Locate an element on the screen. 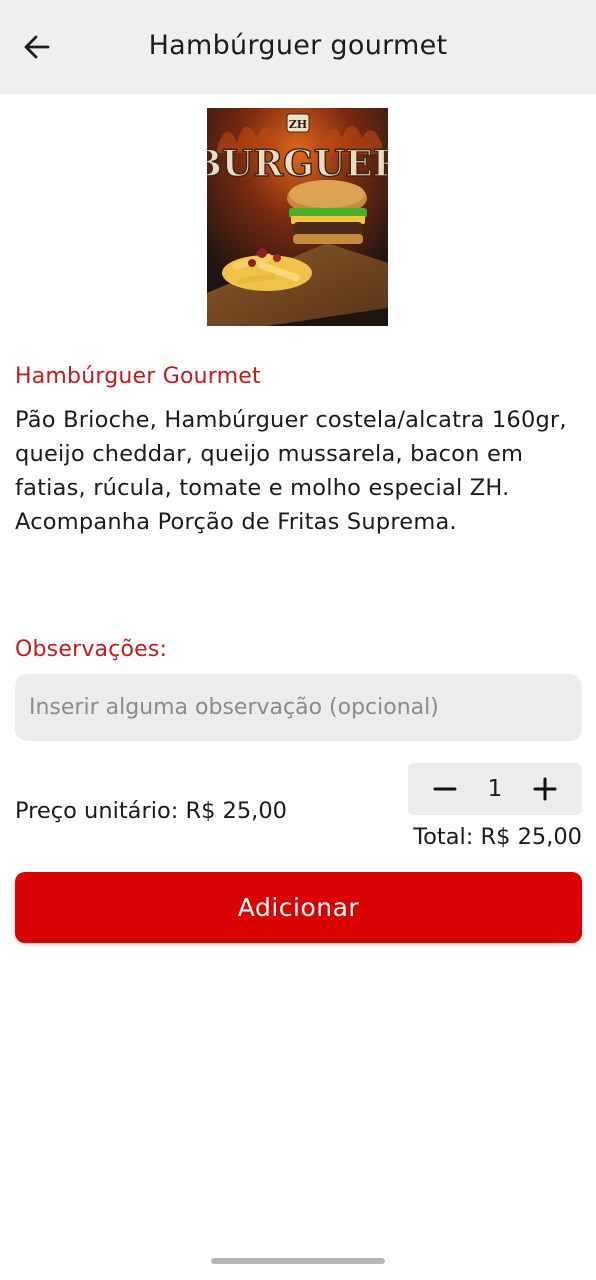 The image size is (596, 1280). unit-price: Preço unitário: R$ 25,00 is located at coordinates (151, 811).